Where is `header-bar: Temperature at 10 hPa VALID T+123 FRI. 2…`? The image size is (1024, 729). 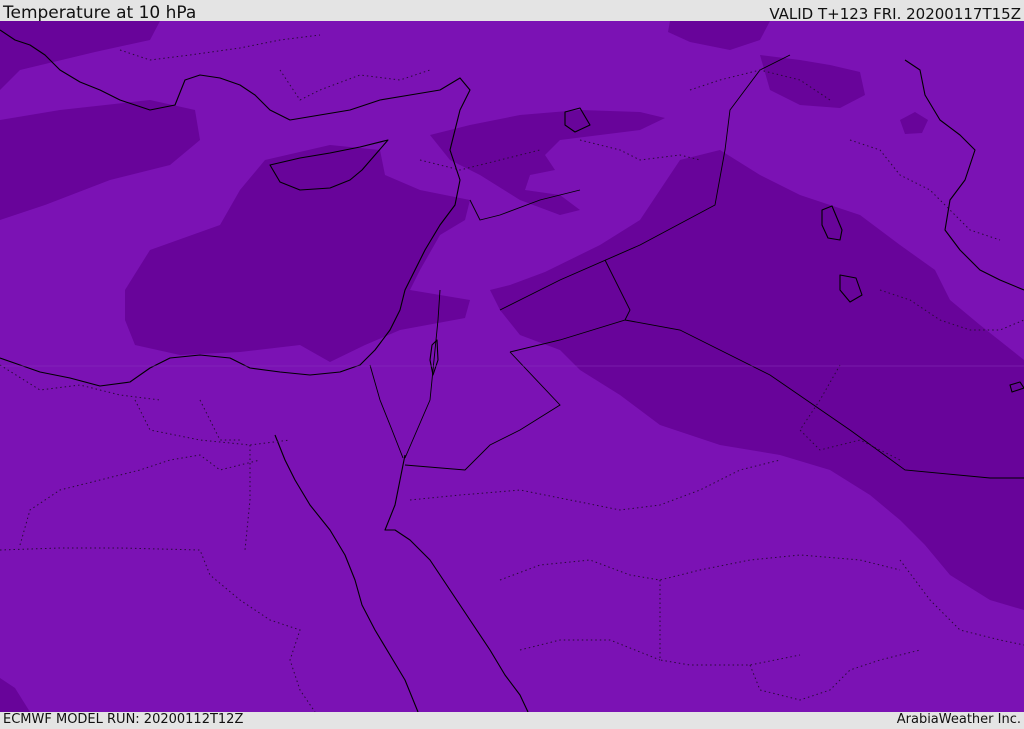
header-bar: Temperature at 10 hPa VALID T+123 FRI. 2… is located at coordinates (512, 11).